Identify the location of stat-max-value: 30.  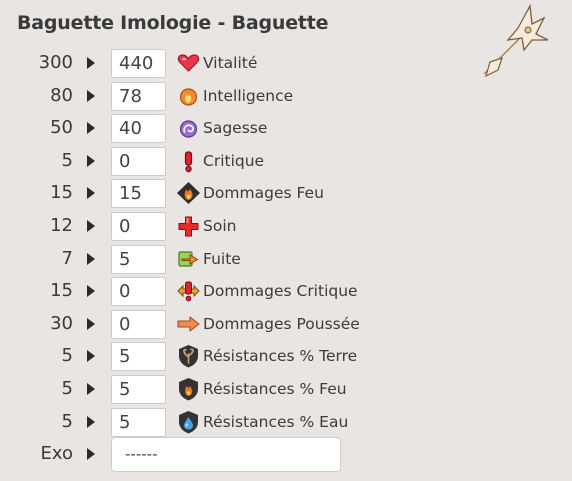
(61, 323).